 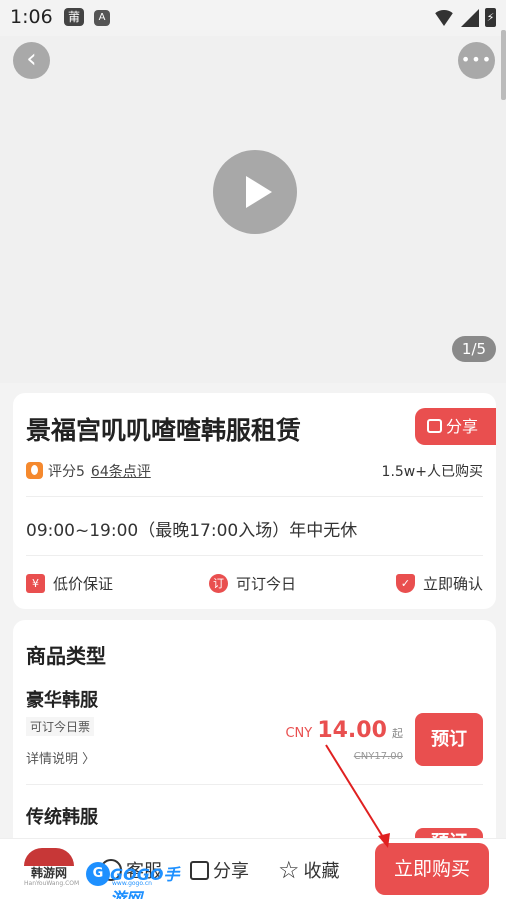 What do you see at coordinates (231, 871) in the screenshot?
I see `share-label: 分享` at bounding box center [231, 871].